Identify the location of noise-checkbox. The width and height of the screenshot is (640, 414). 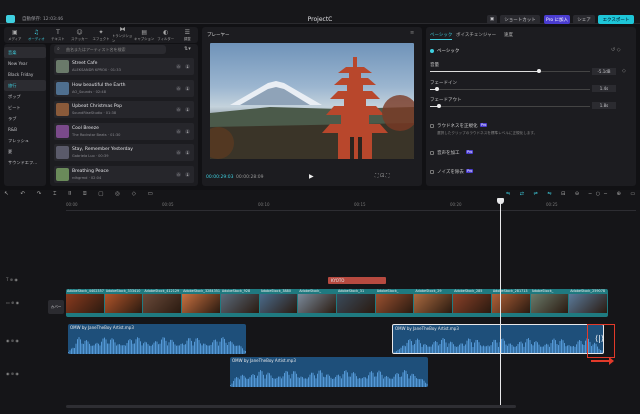
(432, 172).